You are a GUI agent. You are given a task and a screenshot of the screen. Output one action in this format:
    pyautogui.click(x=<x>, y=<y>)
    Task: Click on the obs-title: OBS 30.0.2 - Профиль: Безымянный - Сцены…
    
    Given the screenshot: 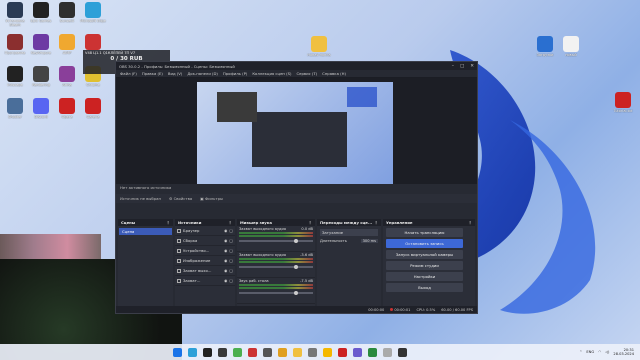 What is the action you would take?
    pyautogui.click(x=177, y=66)
    